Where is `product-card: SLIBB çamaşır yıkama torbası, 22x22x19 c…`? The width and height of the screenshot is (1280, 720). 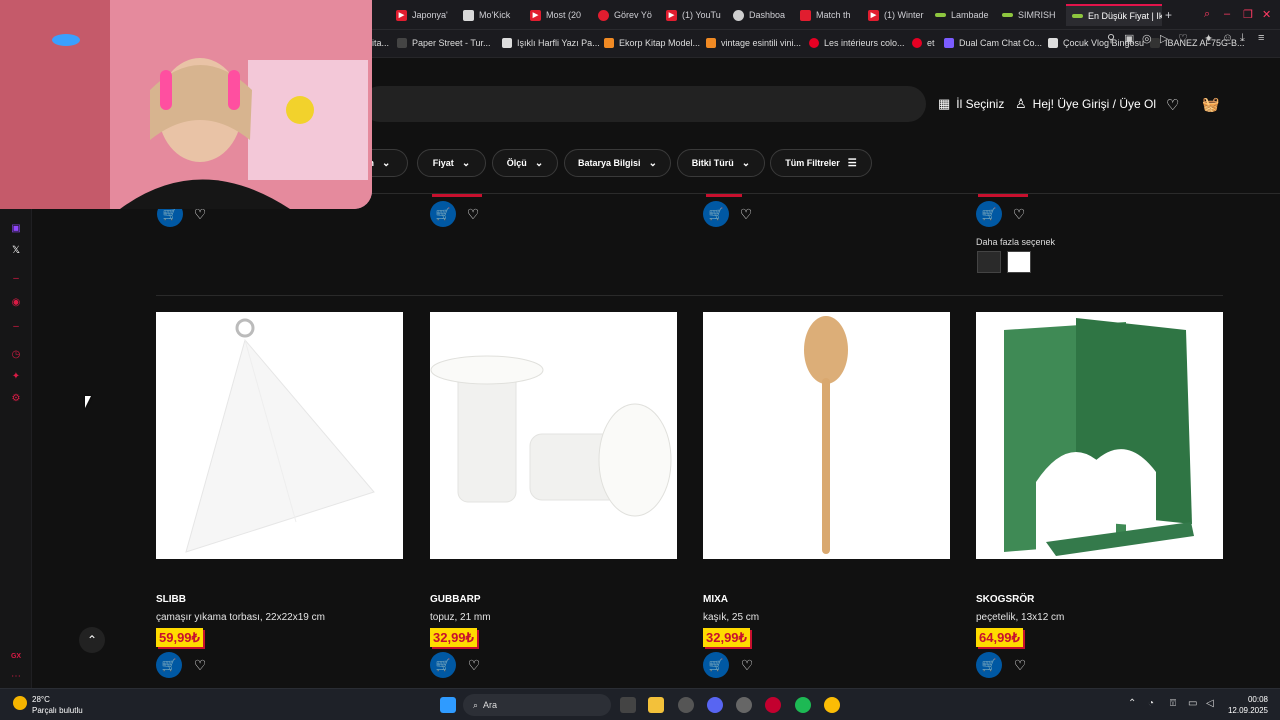
product-card: SLIBB çamaşır yıkama torbası, 22x22x19 c… is located at coordinates (279, 495).